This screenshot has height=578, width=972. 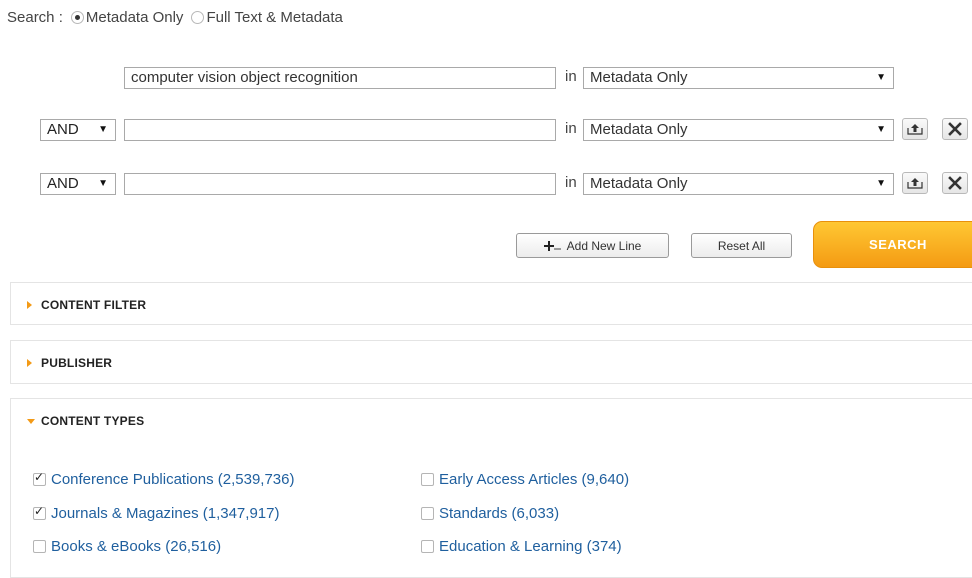 I want to click on content-types-title: CONTENT TYPES, so click(x=93, y=421).